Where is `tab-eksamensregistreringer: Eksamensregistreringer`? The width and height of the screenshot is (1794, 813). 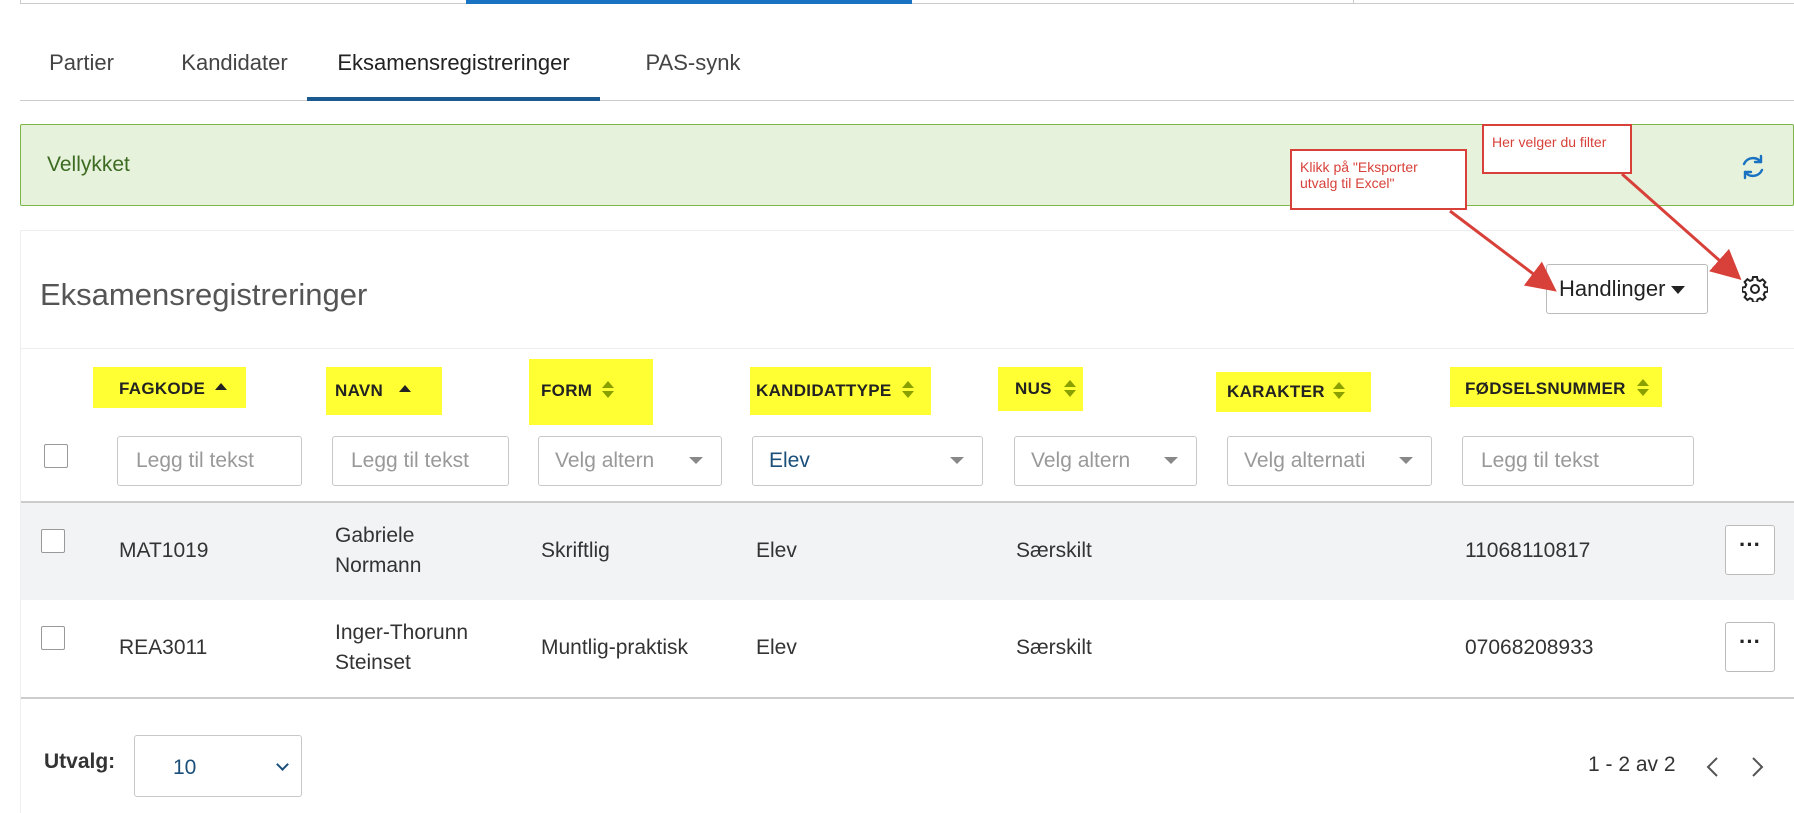 tab-eksamensregistreringer: Eksamensregistreringer is located at coordinates (453, 70).